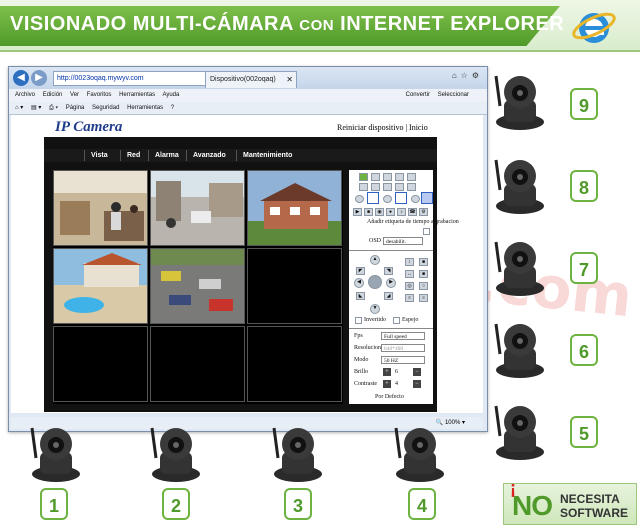 This screenshot has width=640, height=530. What do you see at coordinates (423, 274) in the screenshot?
I see `patrol-stop2-icon: ■` at bounding box center [423, 274].